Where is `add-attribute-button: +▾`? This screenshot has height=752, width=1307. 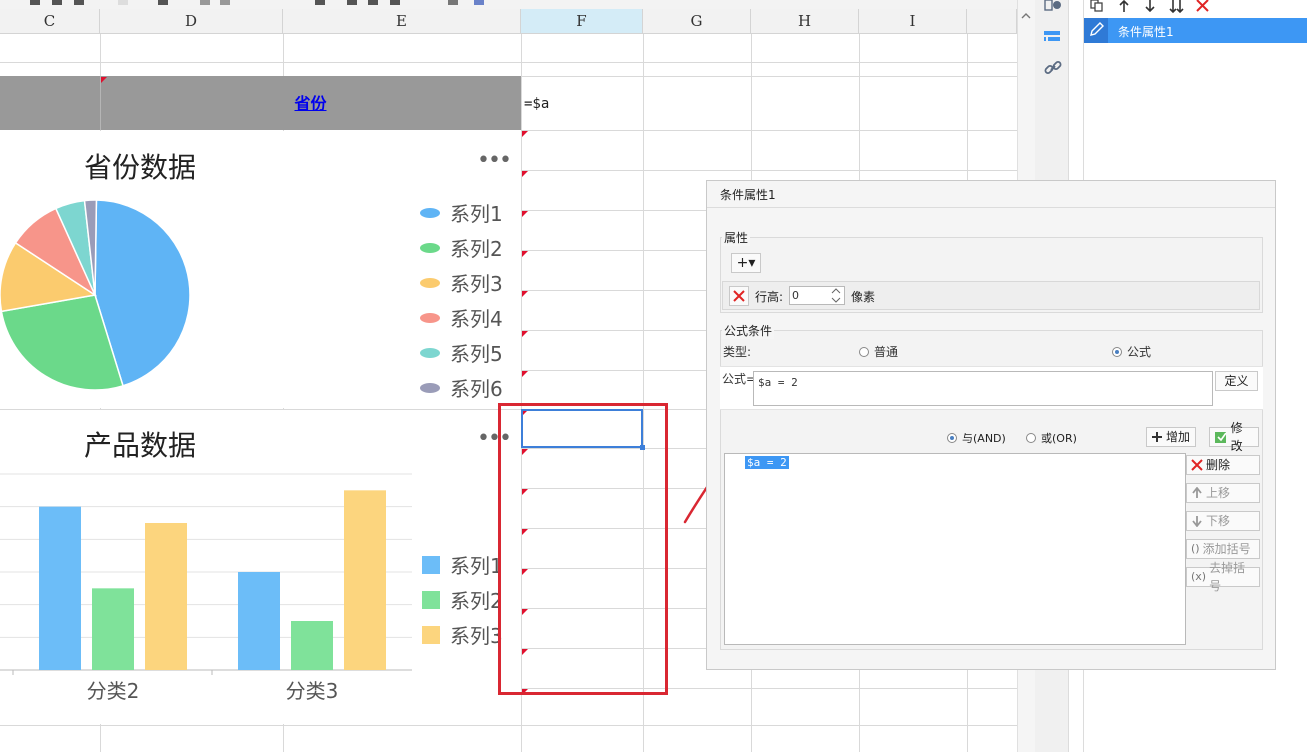
add-attribute-button: +▾ is located at coordinates (746, 263).